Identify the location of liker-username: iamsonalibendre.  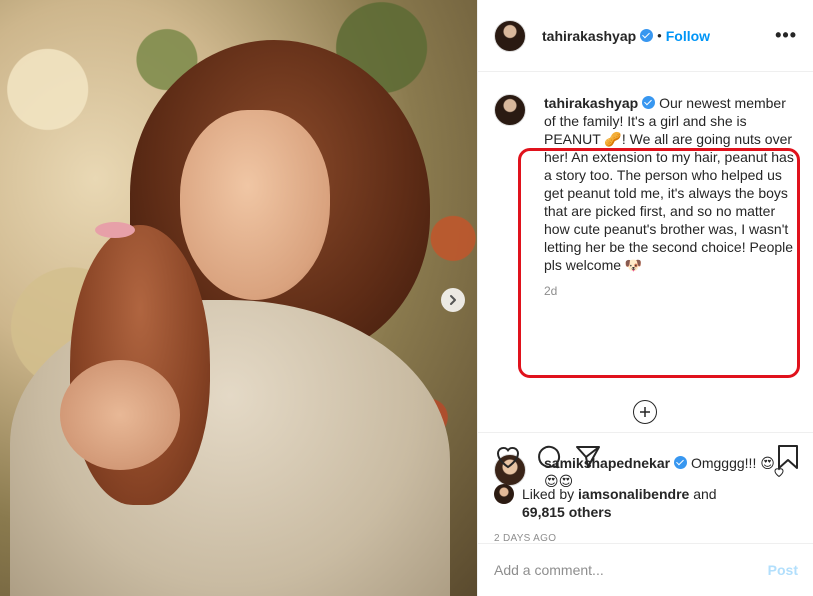
(633, 494).